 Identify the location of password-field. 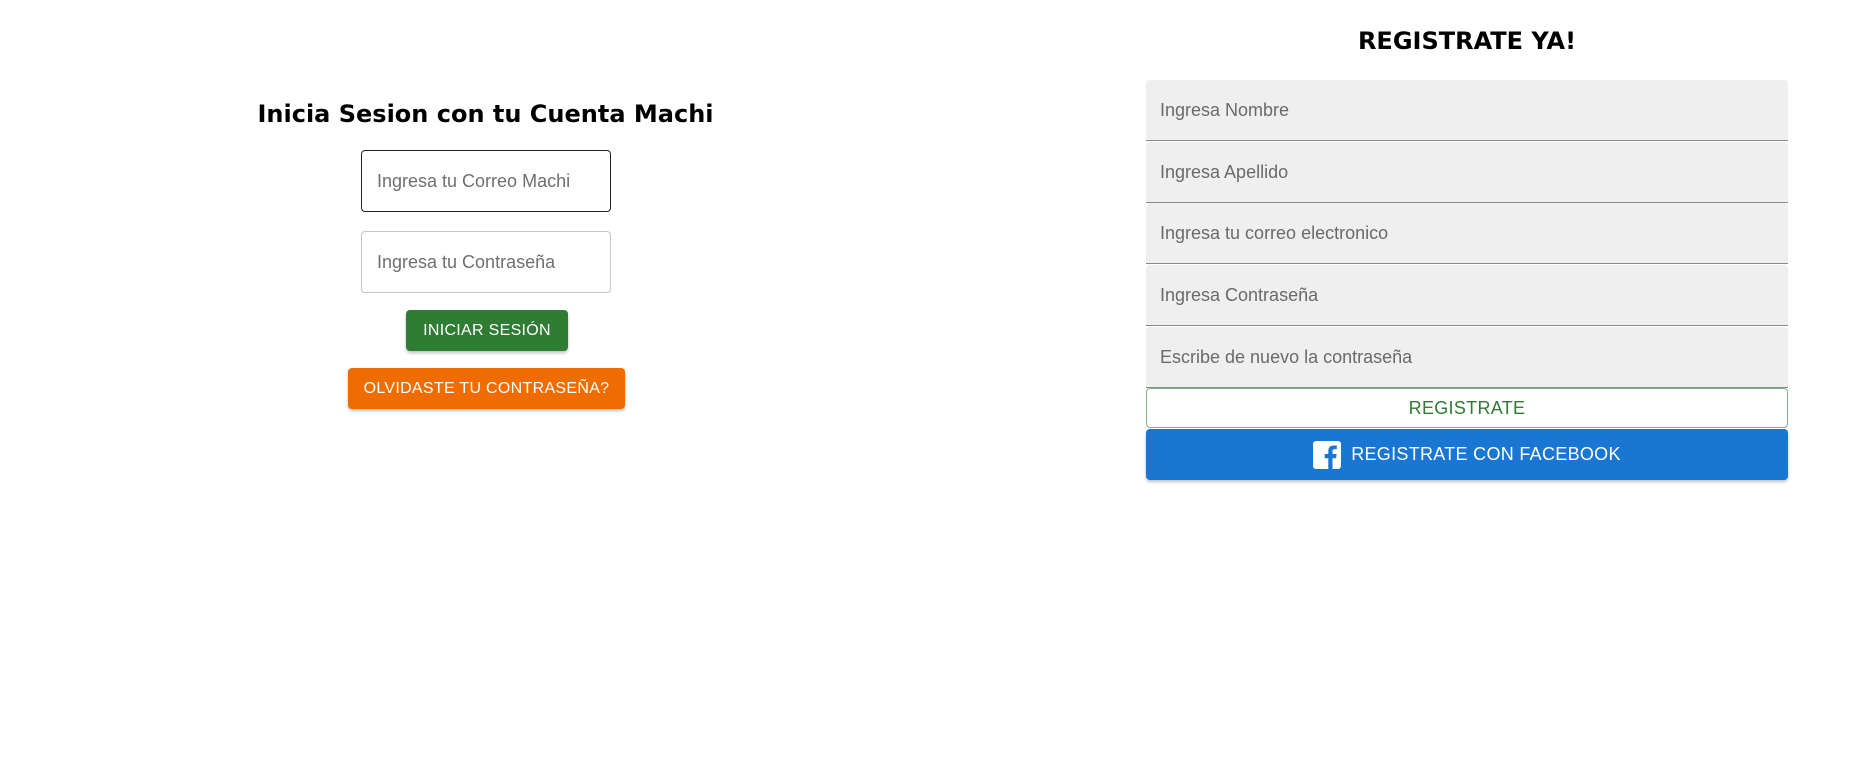
(1467, 295).